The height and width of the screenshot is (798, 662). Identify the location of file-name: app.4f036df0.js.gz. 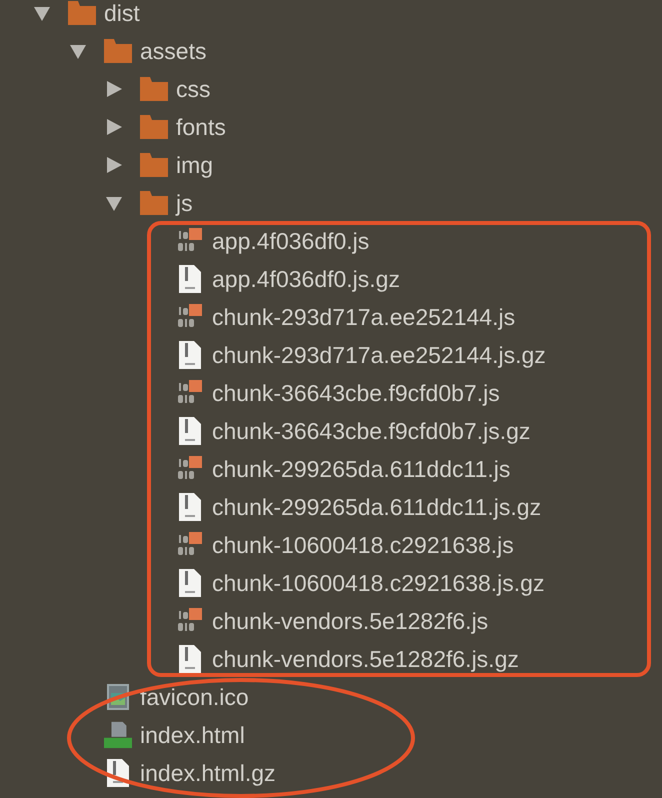
(306, 279).